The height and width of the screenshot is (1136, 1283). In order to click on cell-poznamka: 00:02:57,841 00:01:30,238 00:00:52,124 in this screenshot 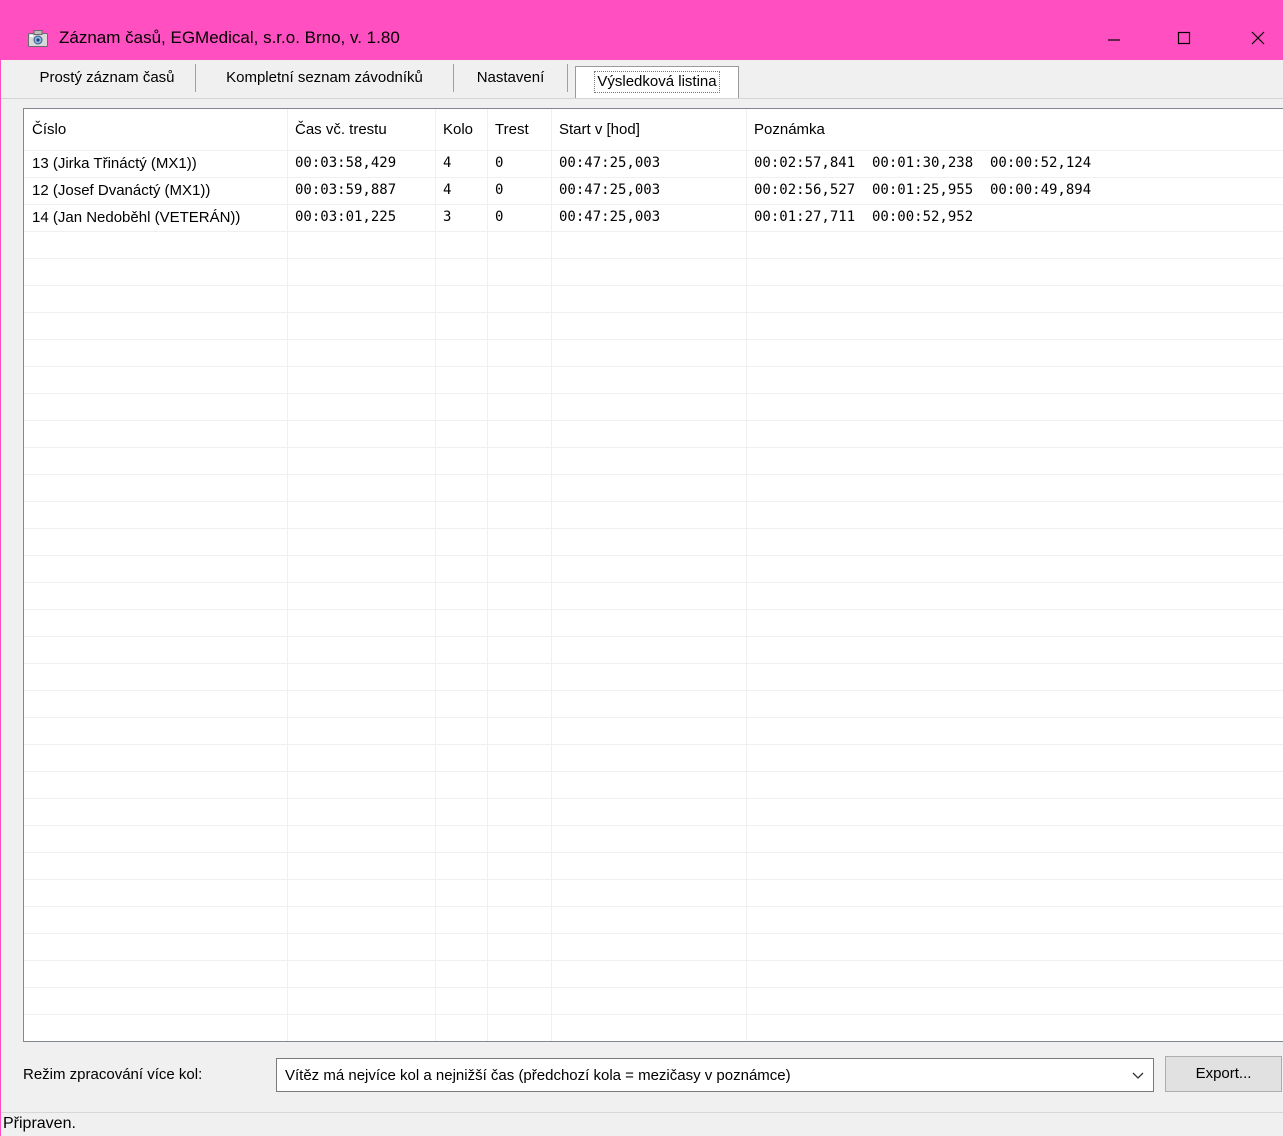, I will do `click(923, 163)`.